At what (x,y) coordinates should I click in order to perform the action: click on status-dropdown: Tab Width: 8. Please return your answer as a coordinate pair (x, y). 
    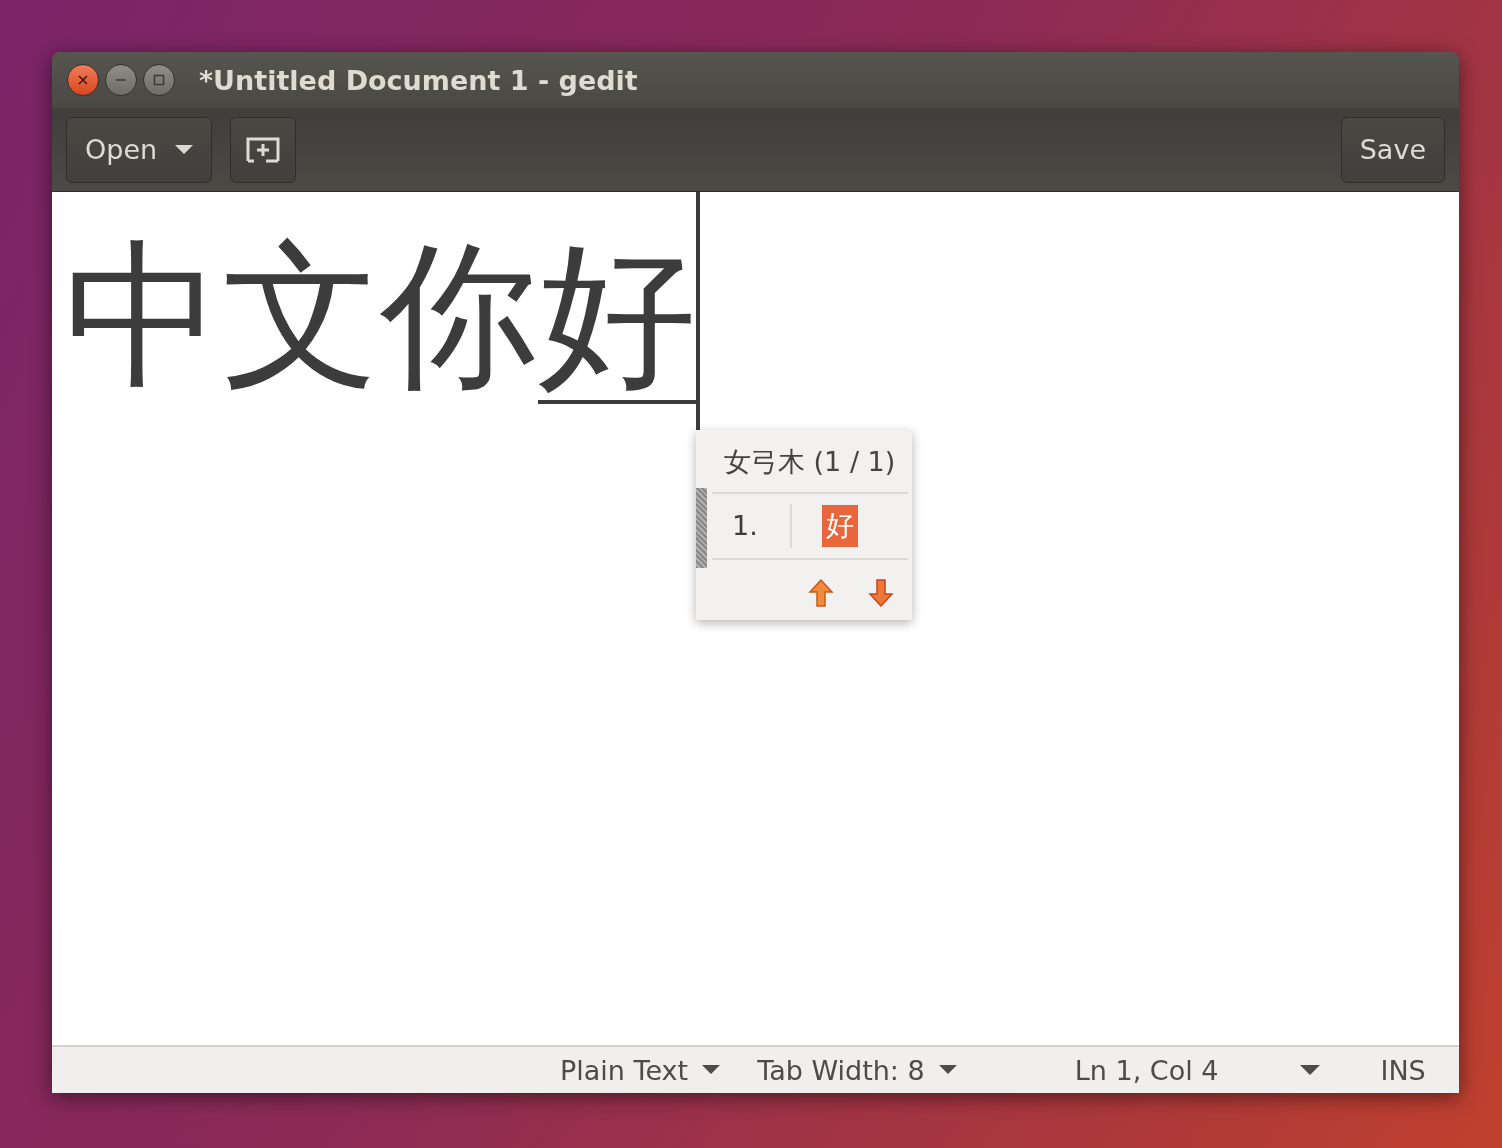
    Looking at the image, I should click on (857, 1070).